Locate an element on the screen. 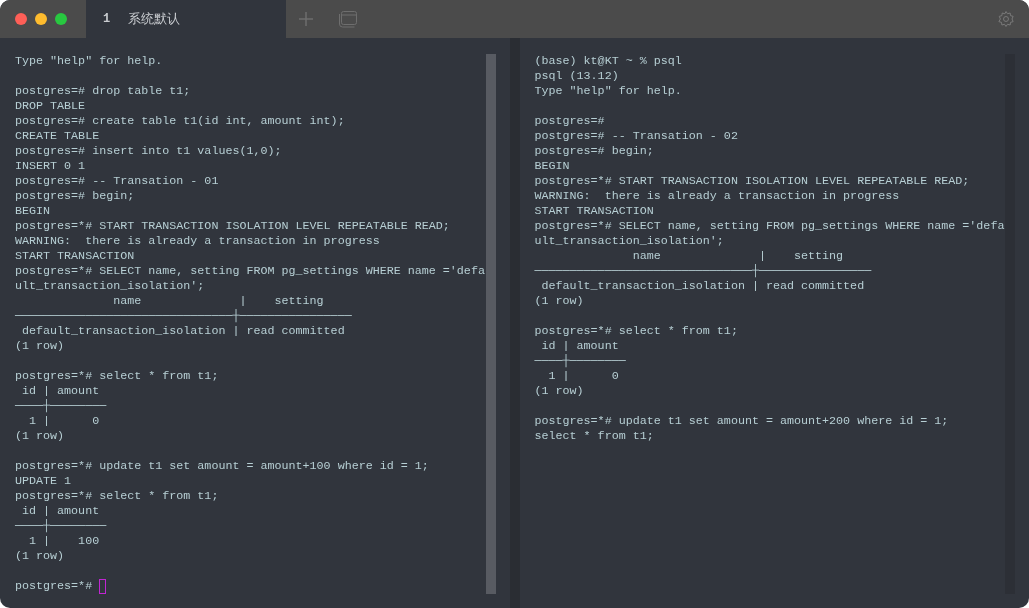  terminal-line: postgres=# -- Transation - 01 is located at coordinates (117, 181).